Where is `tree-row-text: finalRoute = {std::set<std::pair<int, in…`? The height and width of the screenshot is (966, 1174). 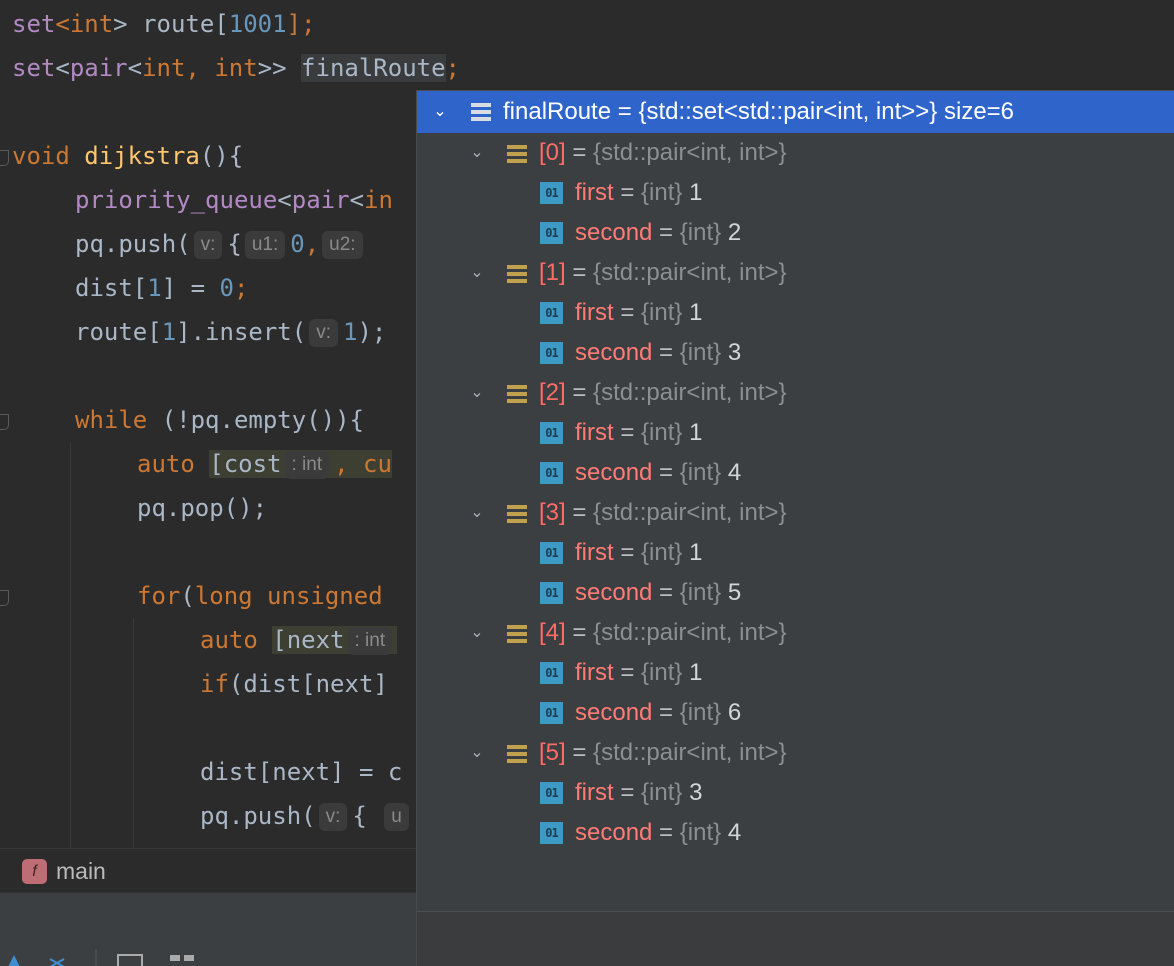 tree-row-text: finalRoute = {std::set<std::pair<int, in… is located at coordinates (759, 111).